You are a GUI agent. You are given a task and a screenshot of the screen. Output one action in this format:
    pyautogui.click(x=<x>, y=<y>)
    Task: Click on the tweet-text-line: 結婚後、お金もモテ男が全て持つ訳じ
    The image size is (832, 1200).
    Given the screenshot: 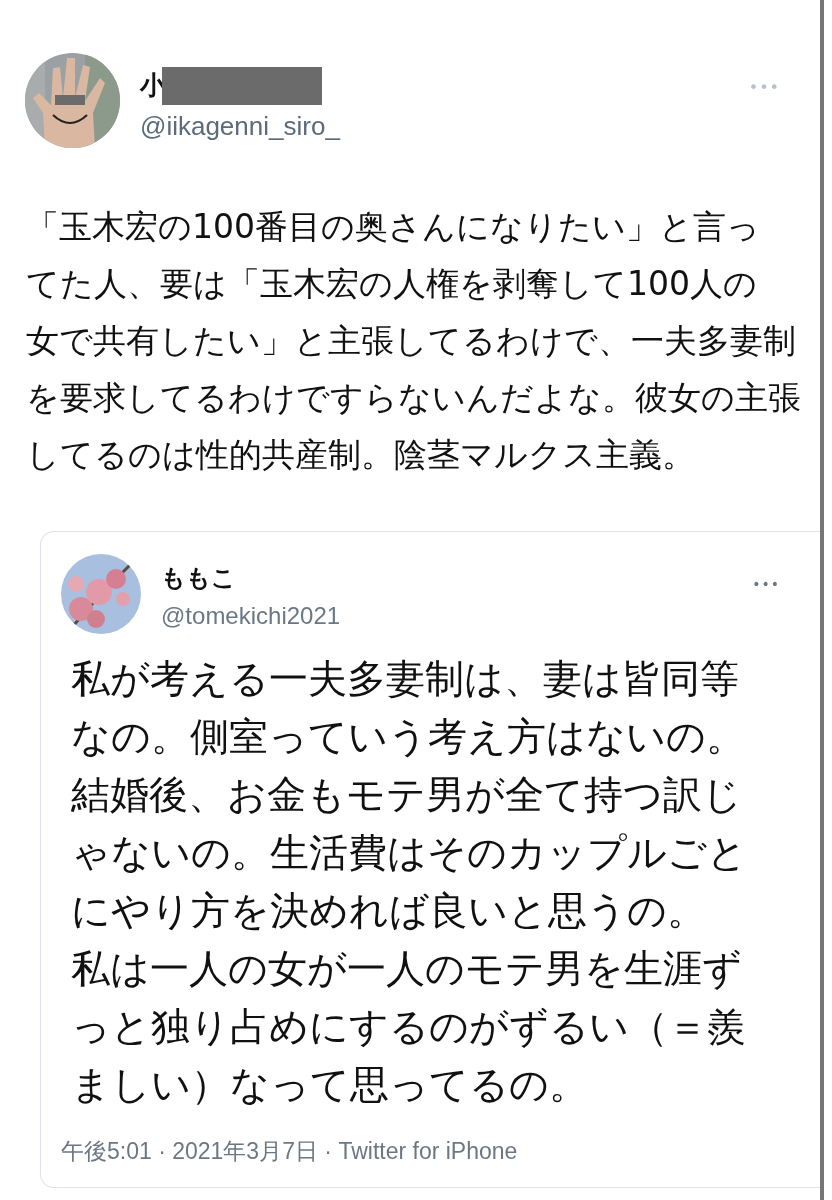 What is the action you would take?
    pyautogui.click(x=406, y=795)
    